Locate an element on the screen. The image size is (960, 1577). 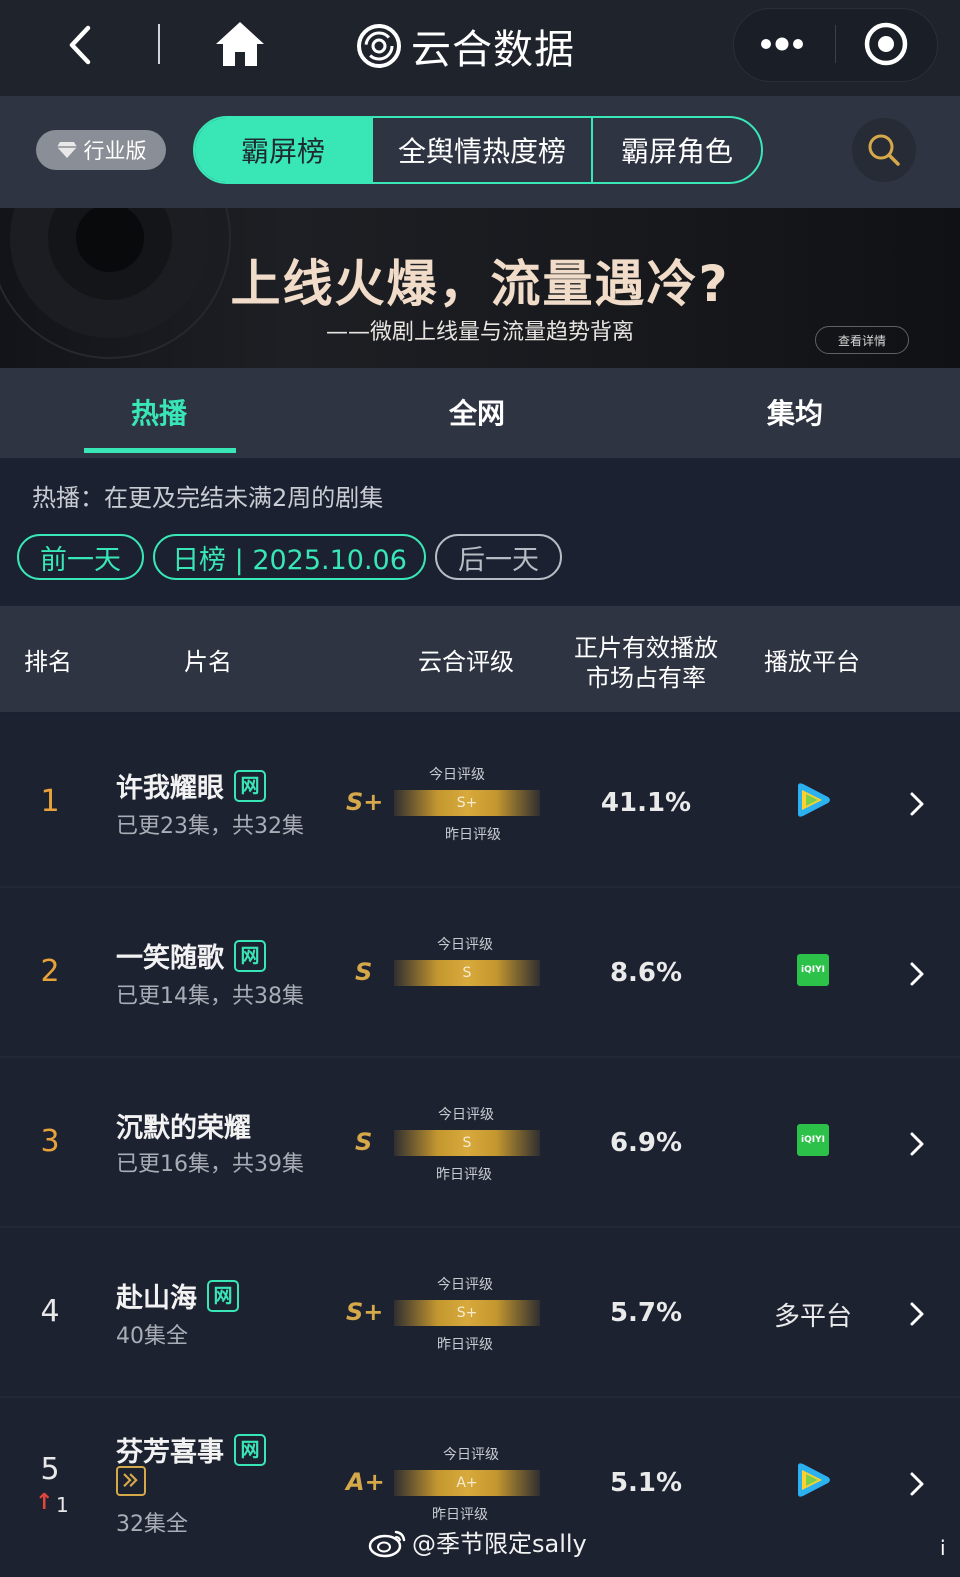
capsule-divider is located at coordinates (835, 44).